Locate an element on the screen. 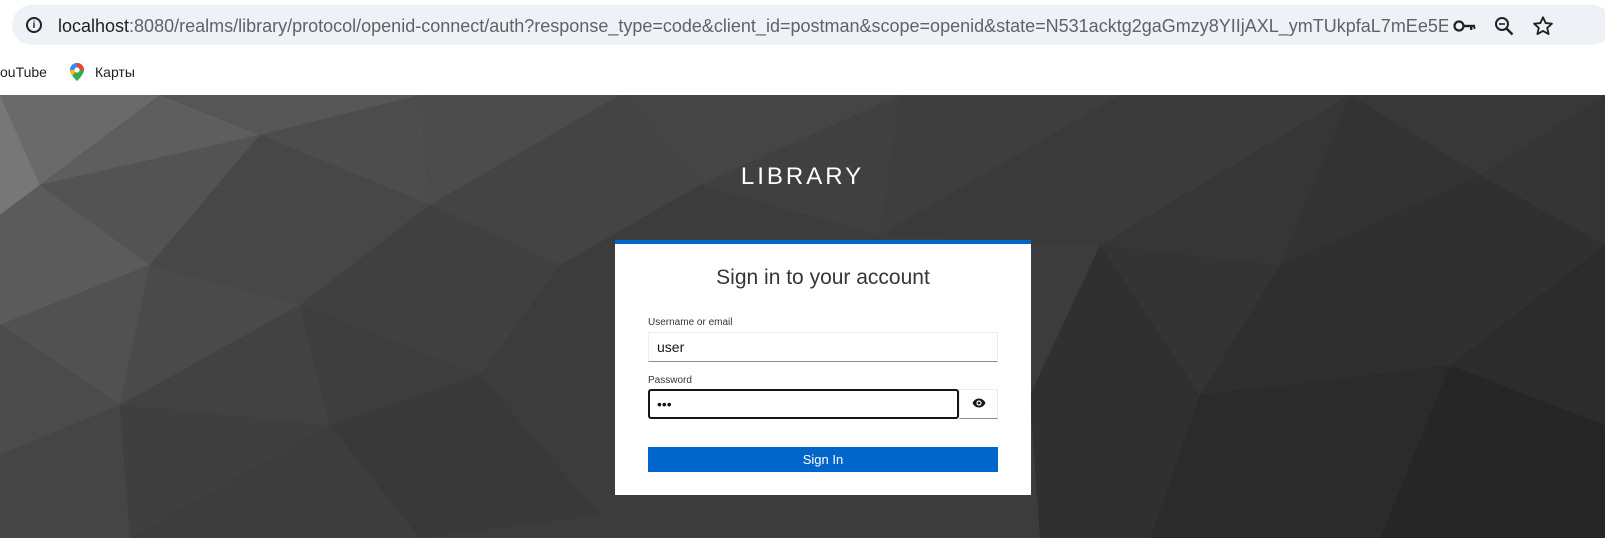 The height and width of the screenshot is (538, 1605). maps-pin-icon is located at coordinates (77, 72).